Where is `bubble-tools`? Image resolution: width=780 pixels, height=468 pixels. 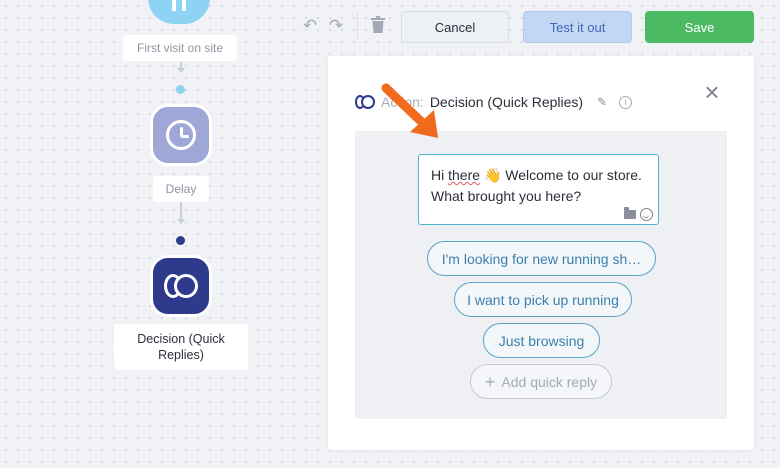 bubble-tools is located at coordinates (638, 214).